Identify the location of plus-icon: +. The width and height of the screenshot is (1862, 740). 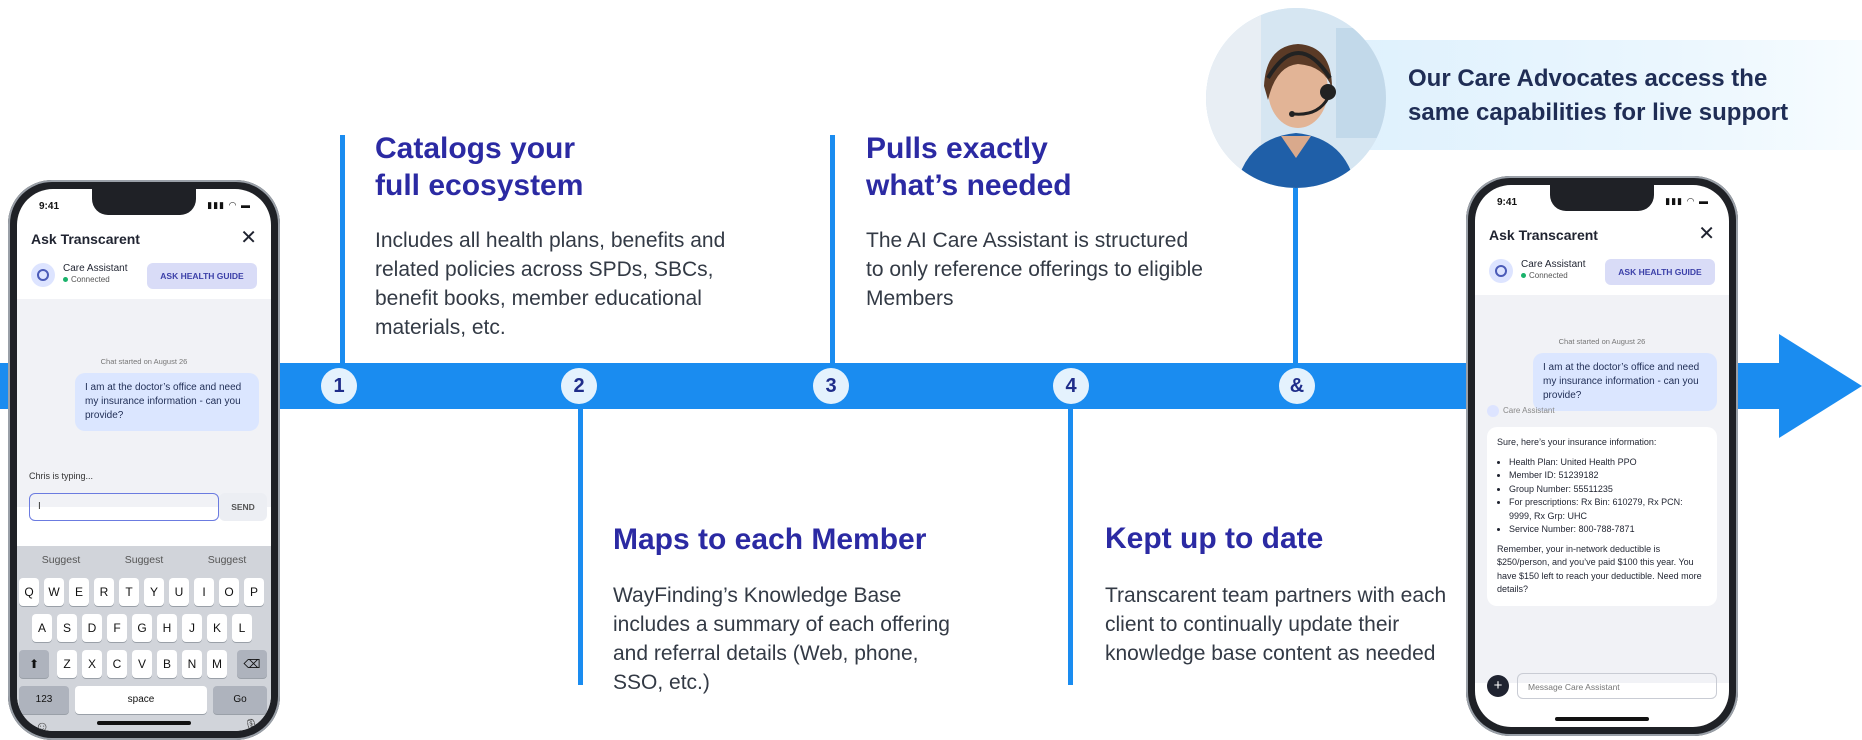
(1498, 686).